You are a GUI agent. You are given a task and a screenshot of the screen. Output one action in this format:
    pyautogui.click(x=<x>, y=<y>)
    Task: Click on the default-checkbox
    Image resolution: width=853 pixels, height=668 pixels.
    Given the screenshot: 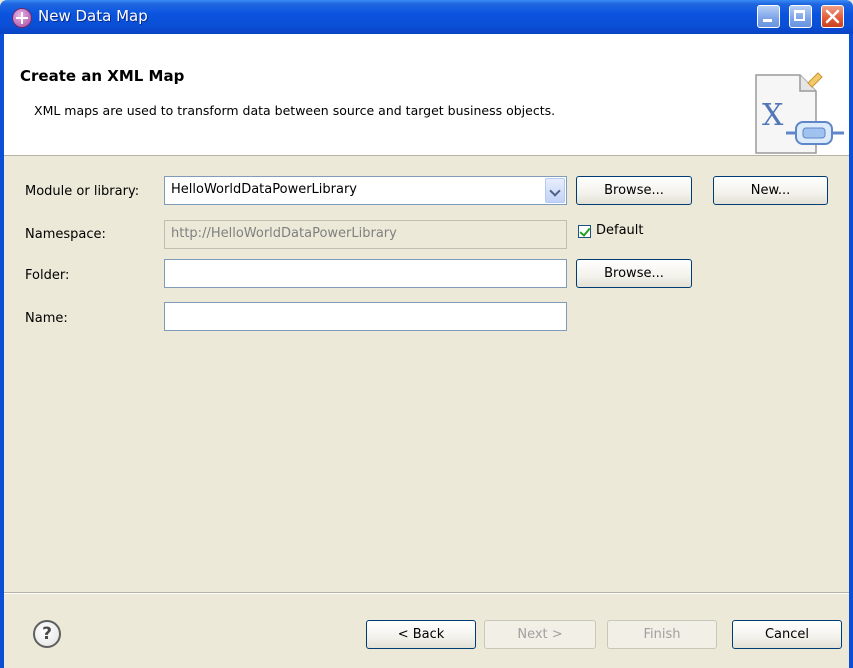 What is the action you would take?
    pyautogui.click(x=584, y=231)
    